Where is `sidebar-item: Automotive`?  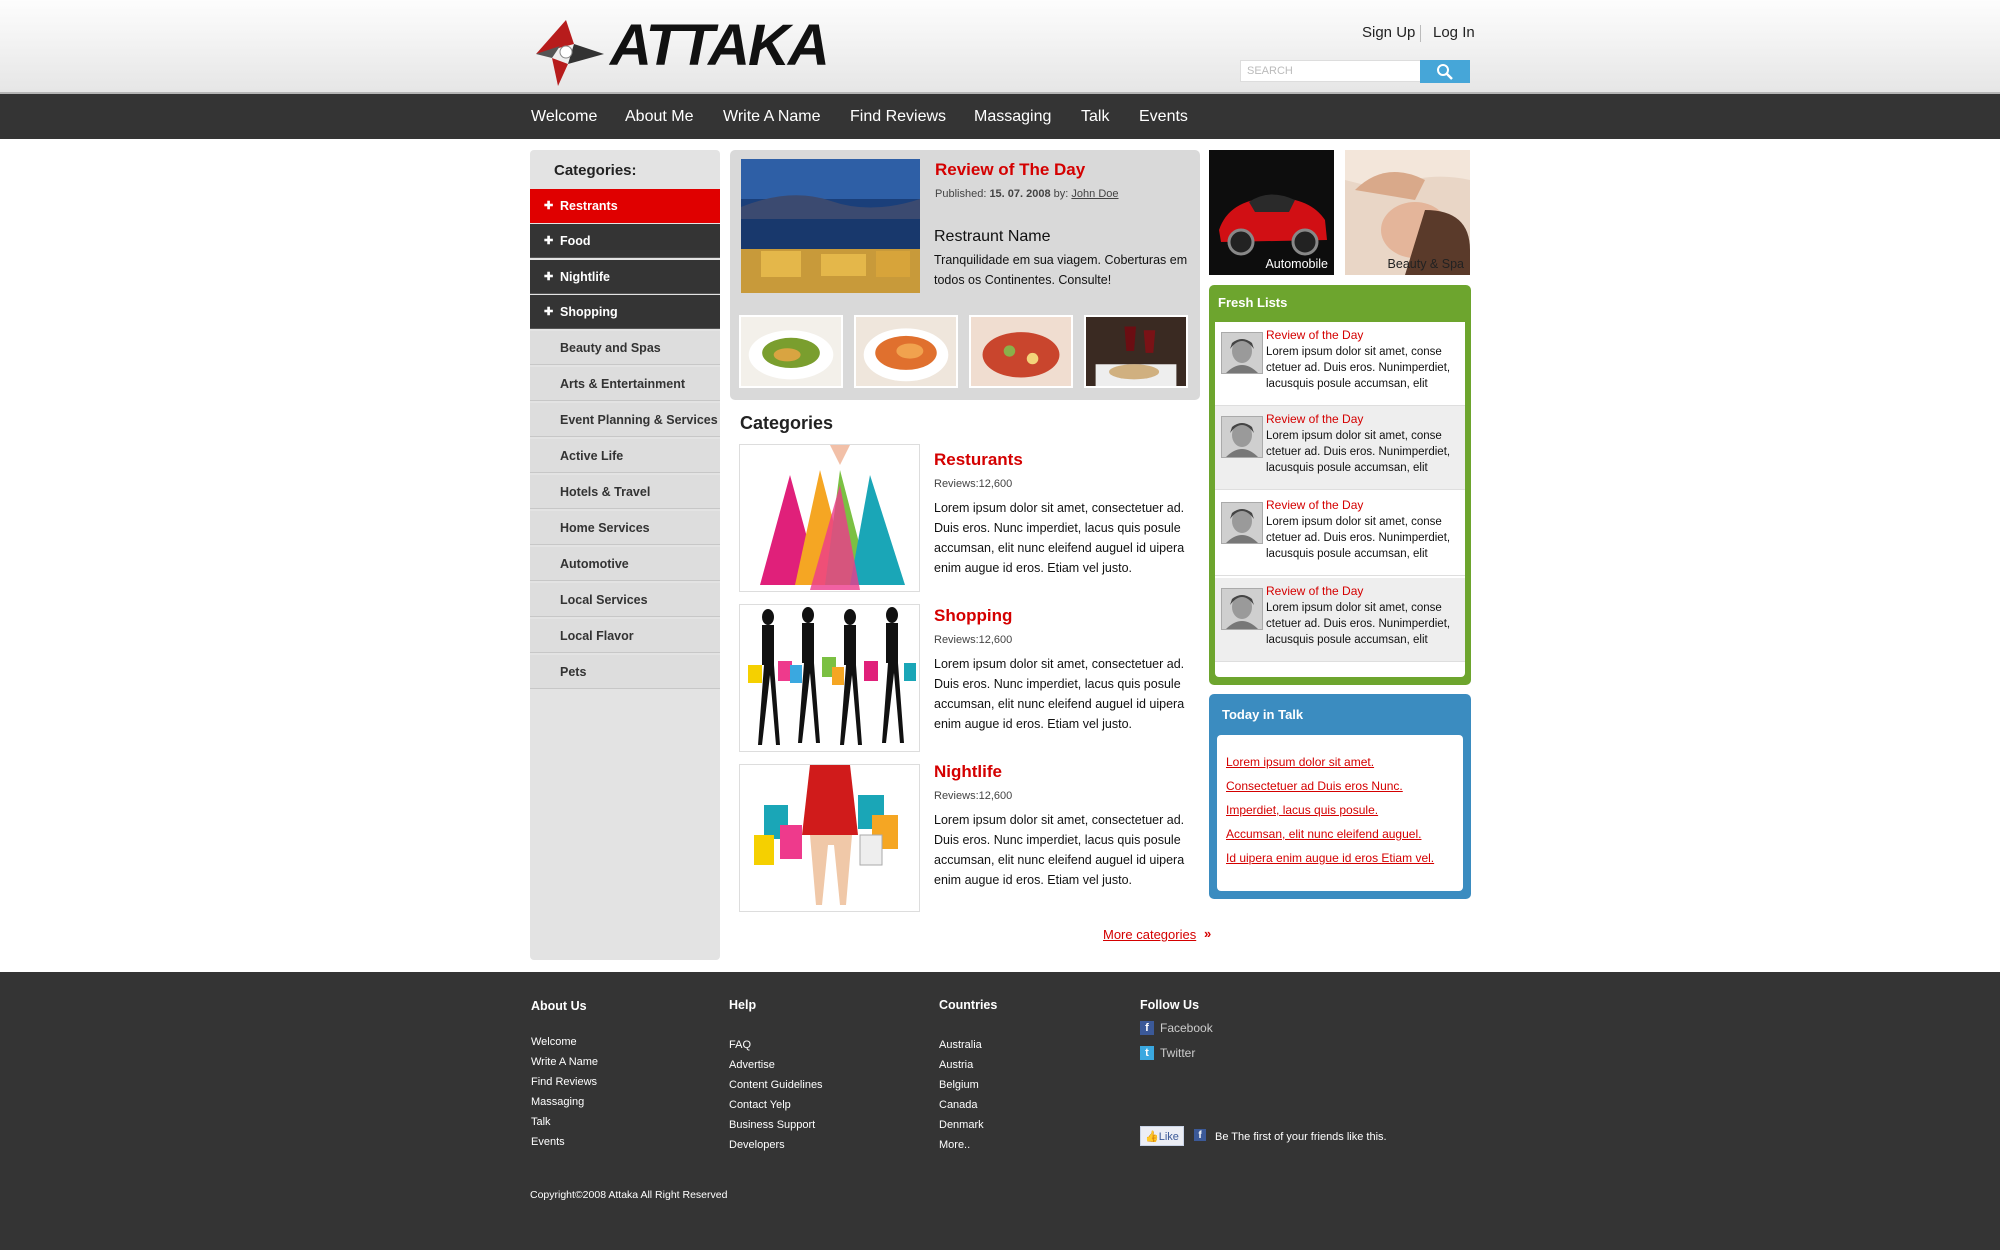
sidebar-item: Automotive is located at coordinates (625, 564).